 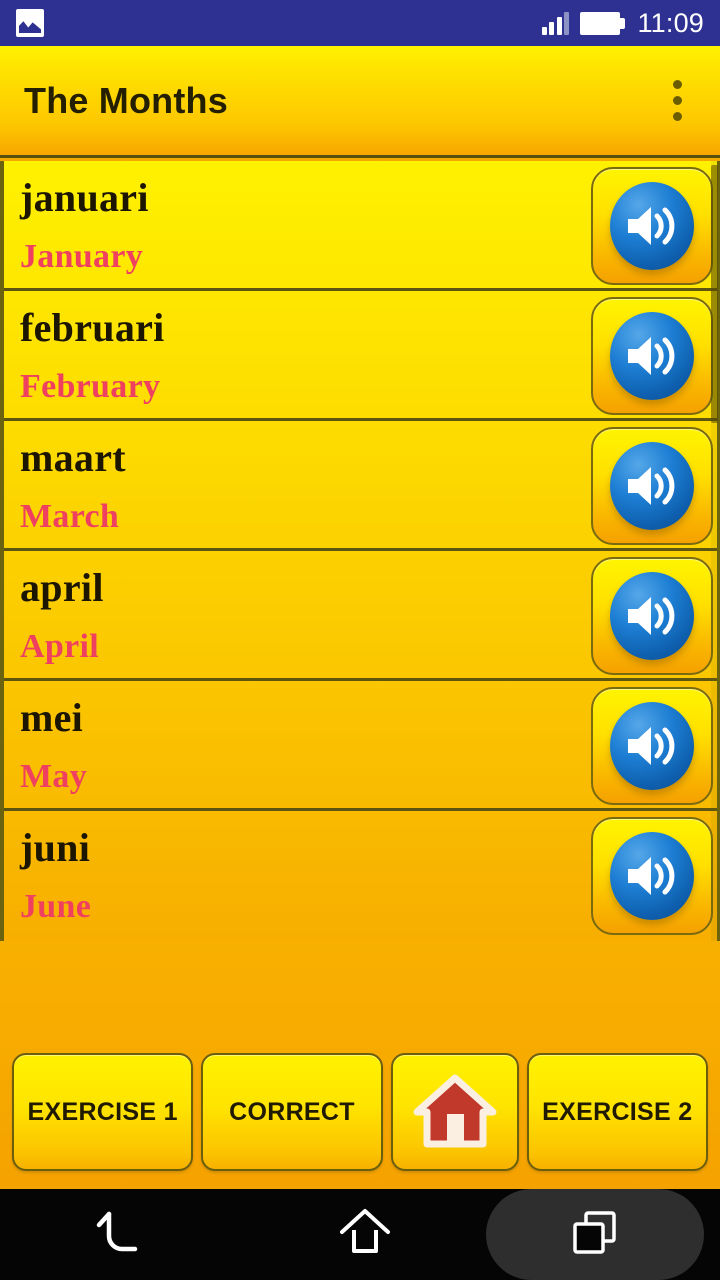 I want to click on back-arrow-icon, so click(x=122, y=1234).